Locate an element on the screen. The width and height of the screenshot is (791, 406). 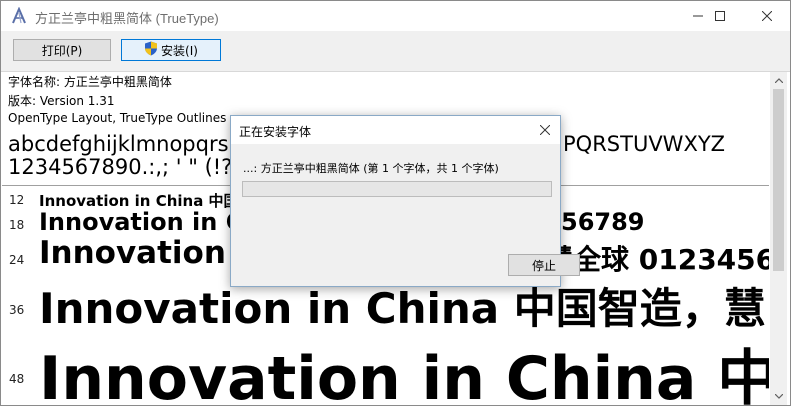
stop-button-label: 停止 is located at coordinates (543, 265).